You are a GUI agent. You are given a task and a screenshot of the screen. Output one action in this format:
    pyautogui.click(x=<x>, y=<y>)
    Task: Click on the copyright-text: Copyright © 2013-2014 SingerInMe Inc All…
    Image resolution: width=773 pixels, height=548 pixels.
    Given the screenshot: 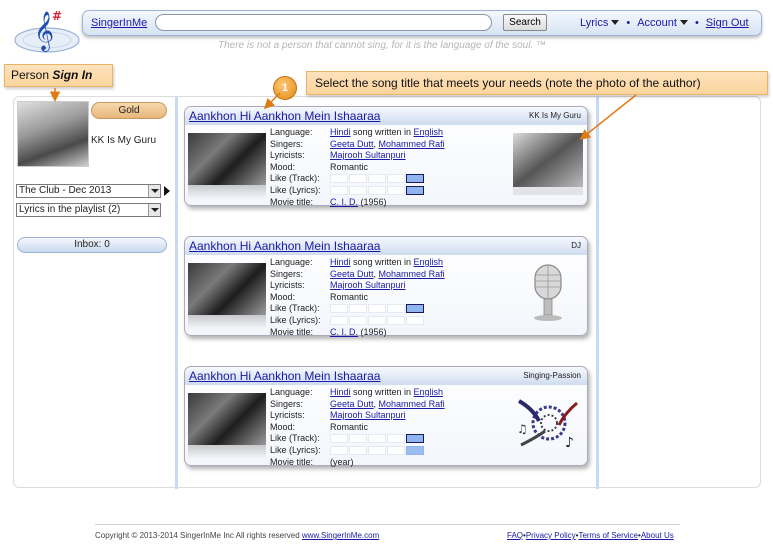 What is the action you would take?
    pyautogui.click(x=198, y=535)
    